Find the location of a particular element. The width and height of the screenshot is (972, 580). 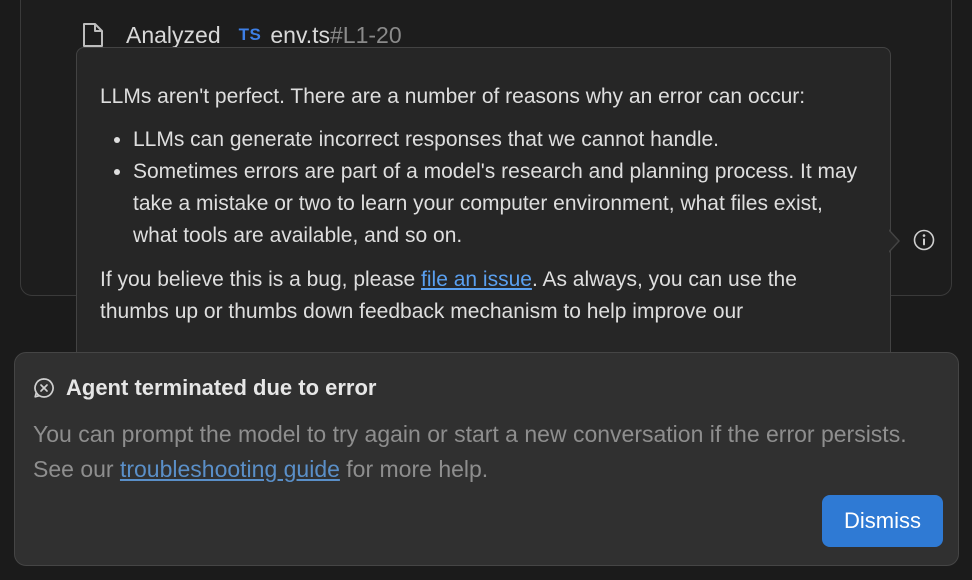

file-name-link: env.ts is located at coordinates (300, 35).